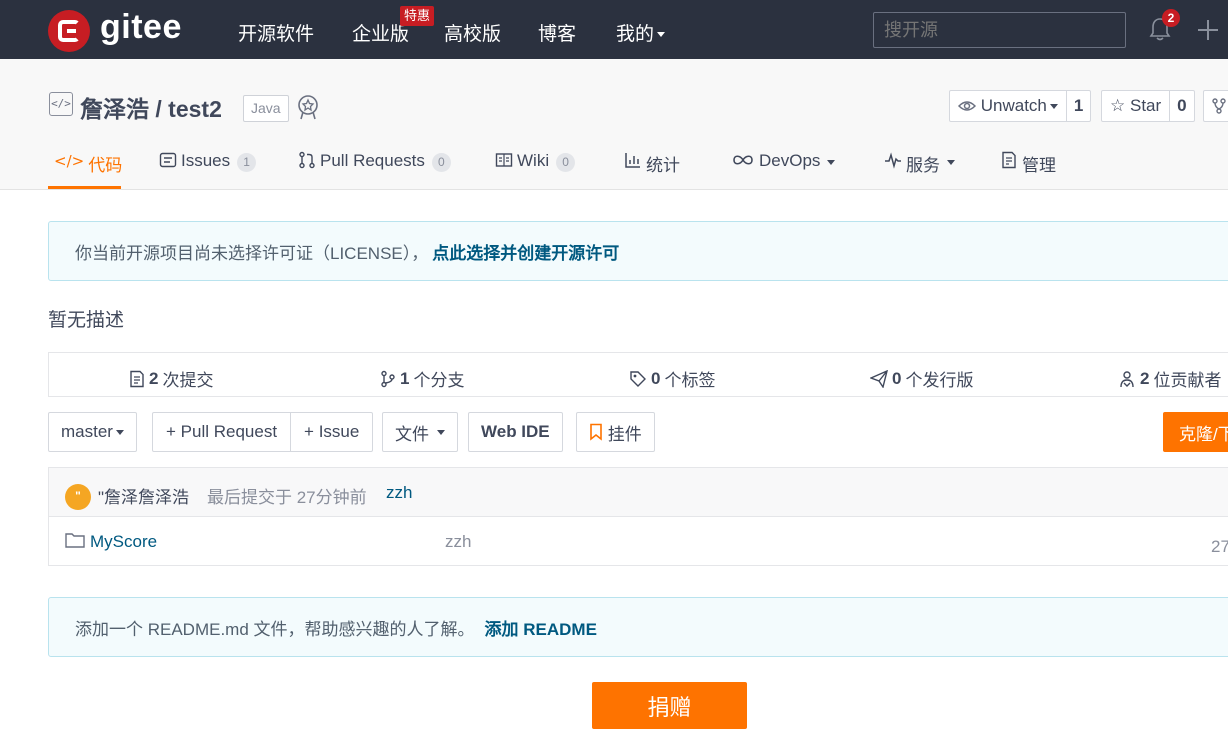  I want to click on star-button: ☆ Star 0, so click(1148, 106).